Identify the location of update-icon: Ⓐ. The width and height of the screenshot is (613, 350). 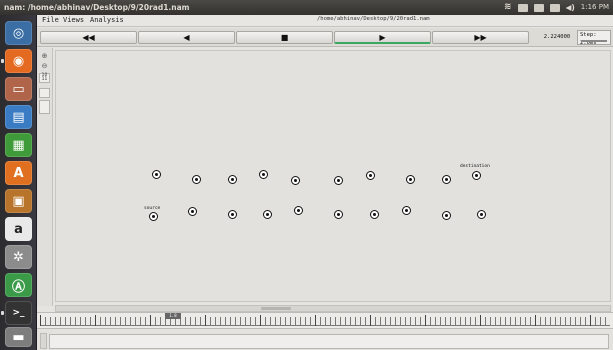
(18, 285).